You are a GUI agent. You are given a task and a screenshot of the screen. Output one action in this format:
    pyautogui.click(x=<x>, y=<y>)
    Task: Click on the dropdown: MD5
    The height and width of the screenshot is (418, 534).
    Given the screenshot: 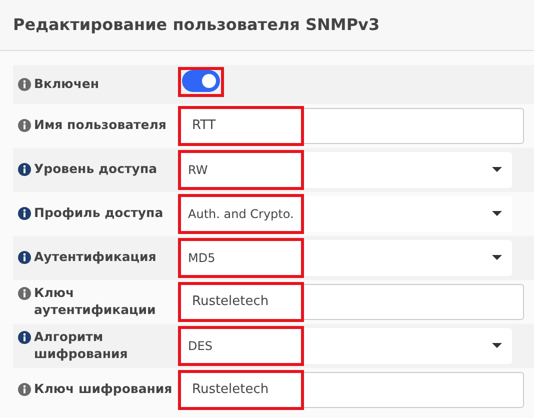 What is the action you would take?
    pyautogui.click(x=345, y=258)
    